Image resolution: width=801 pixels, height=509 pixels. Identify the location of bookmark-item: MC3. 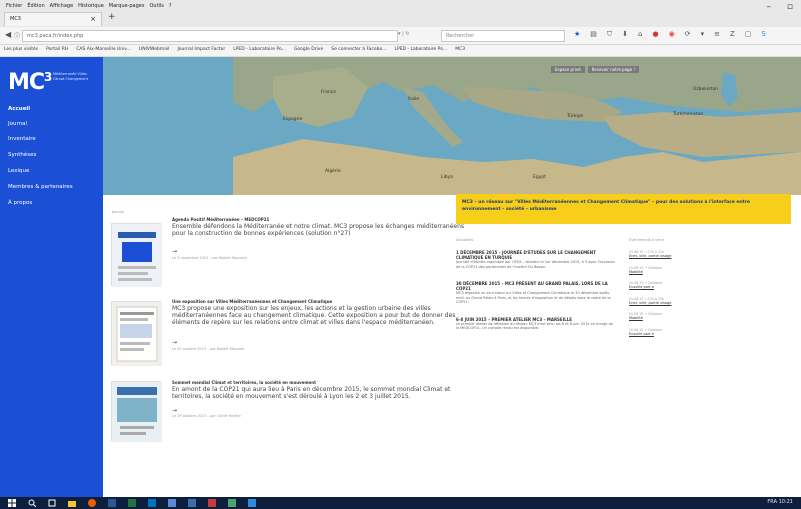
(460, 50).